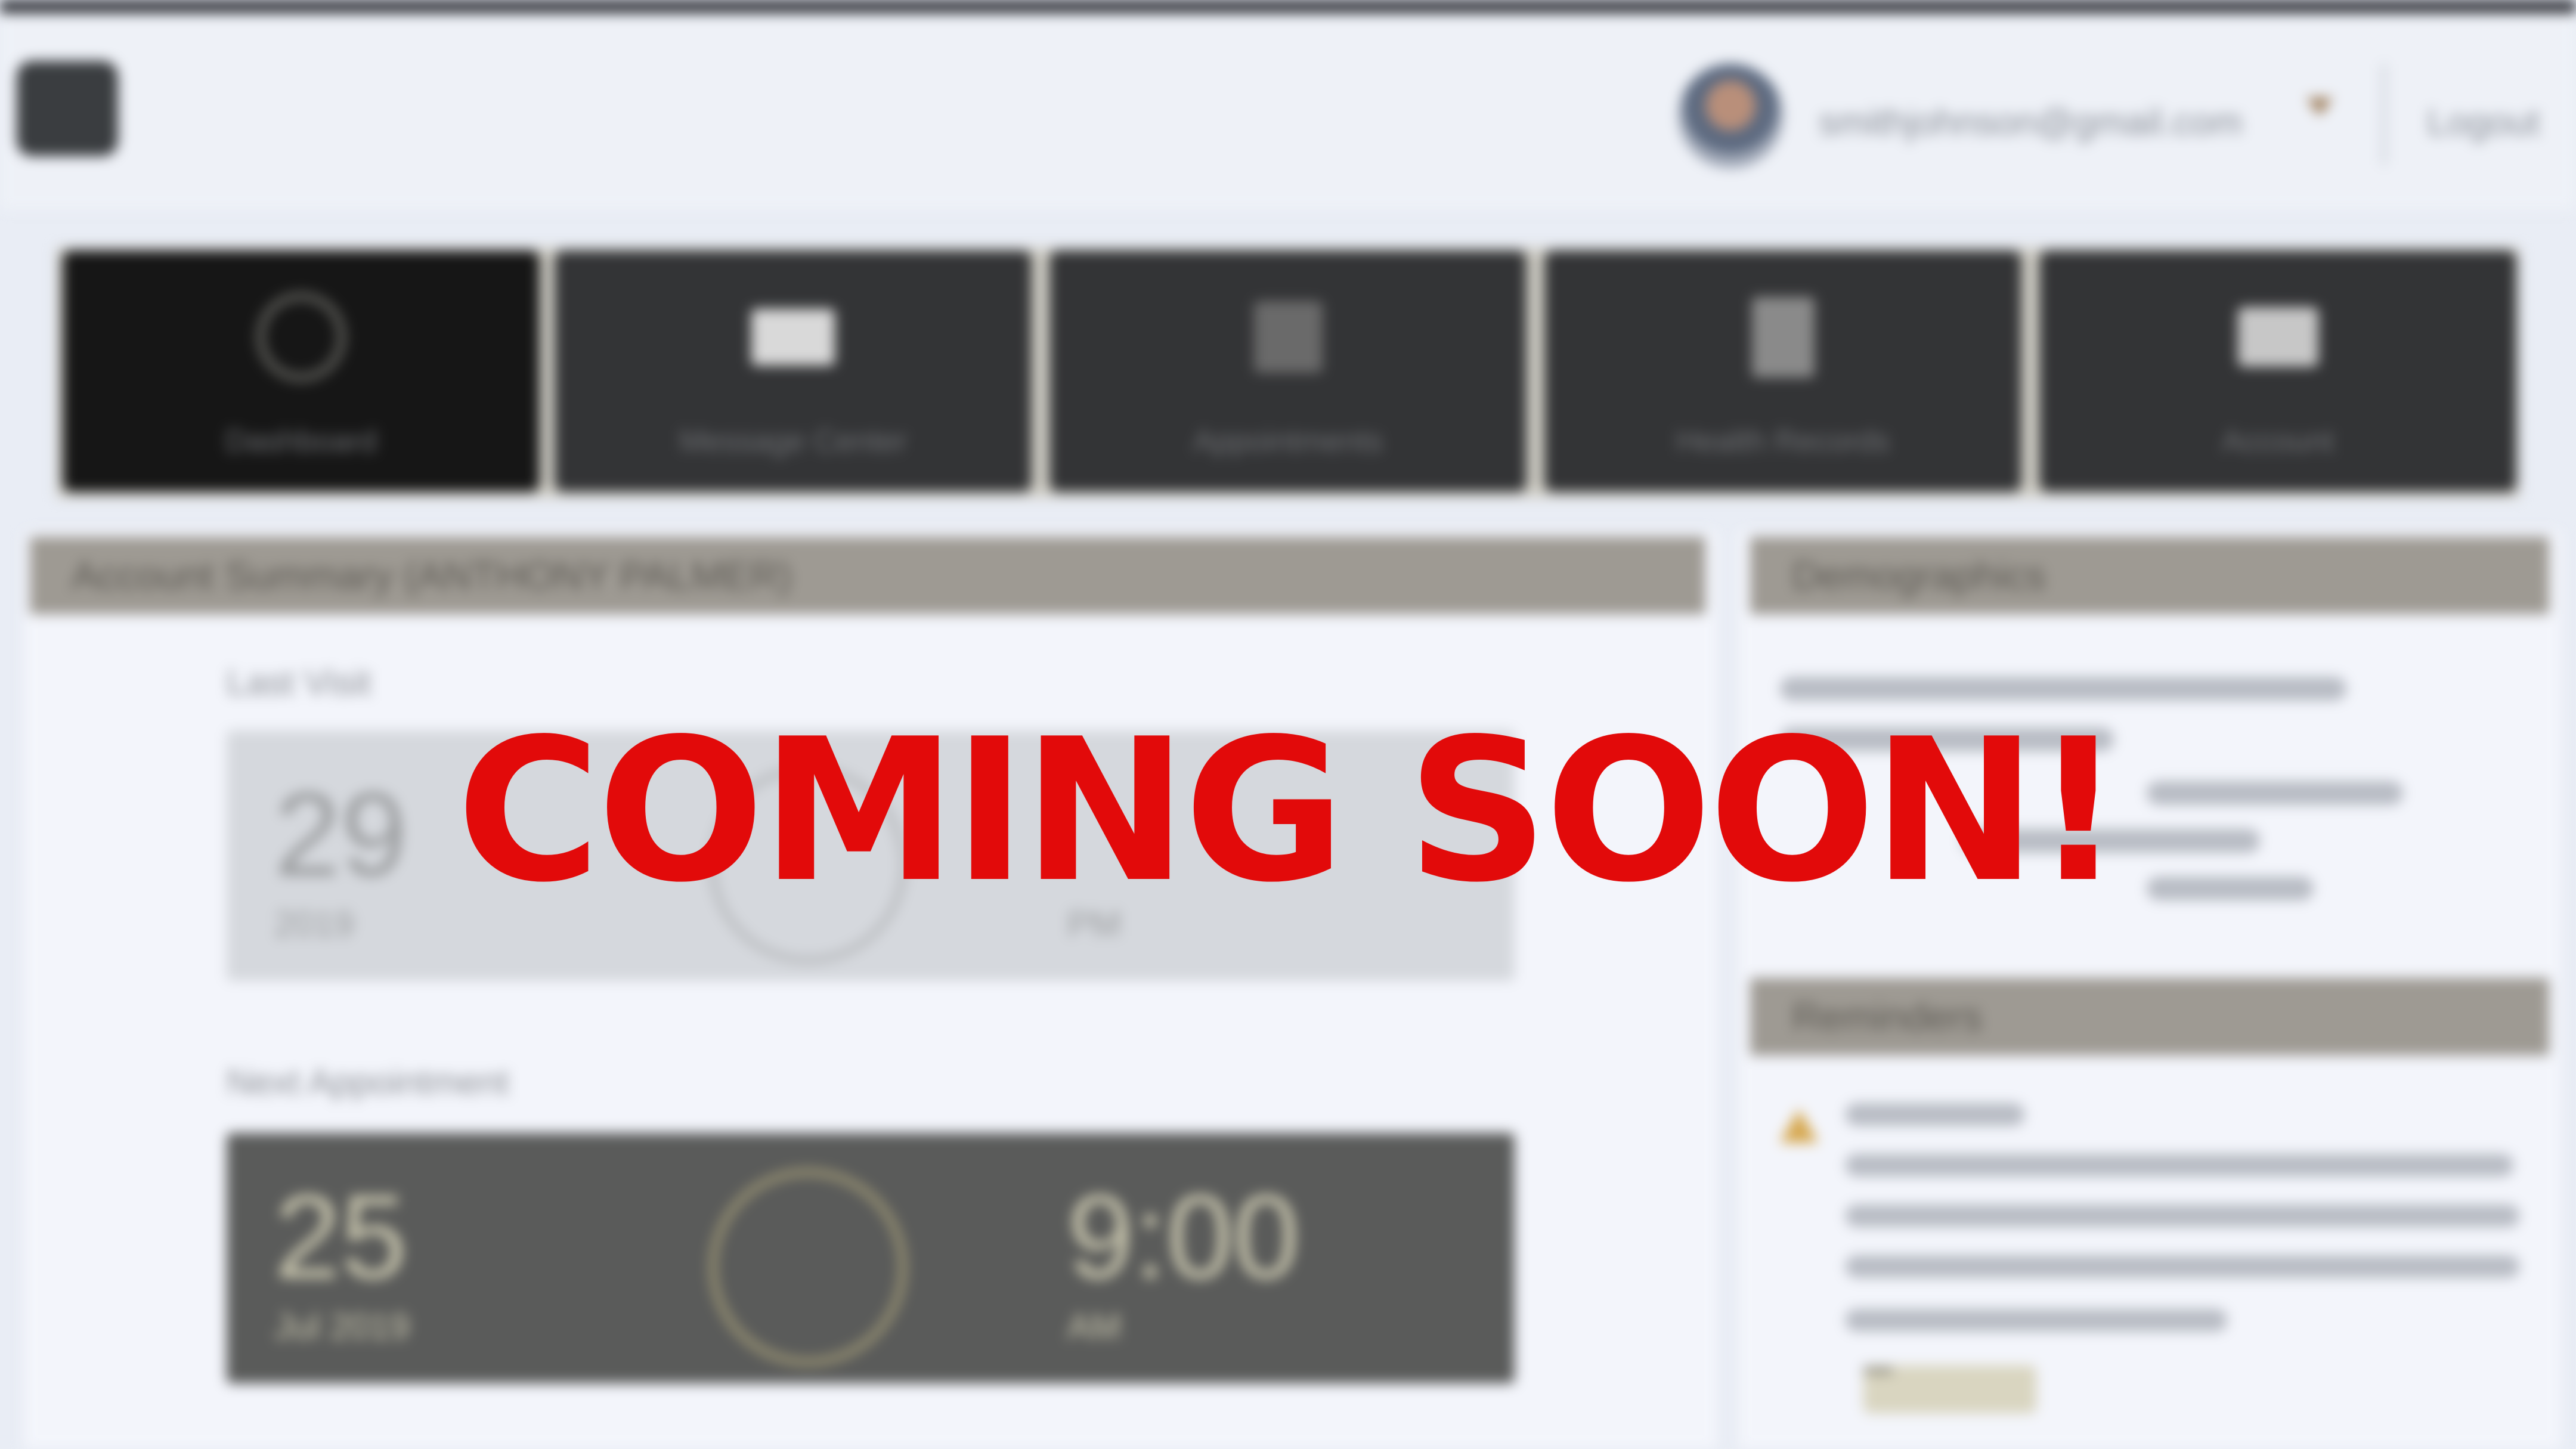 The height and width of the screenshot is (1449, 2576). I want to click on tab-label: Dashboard, so click(301, 442).